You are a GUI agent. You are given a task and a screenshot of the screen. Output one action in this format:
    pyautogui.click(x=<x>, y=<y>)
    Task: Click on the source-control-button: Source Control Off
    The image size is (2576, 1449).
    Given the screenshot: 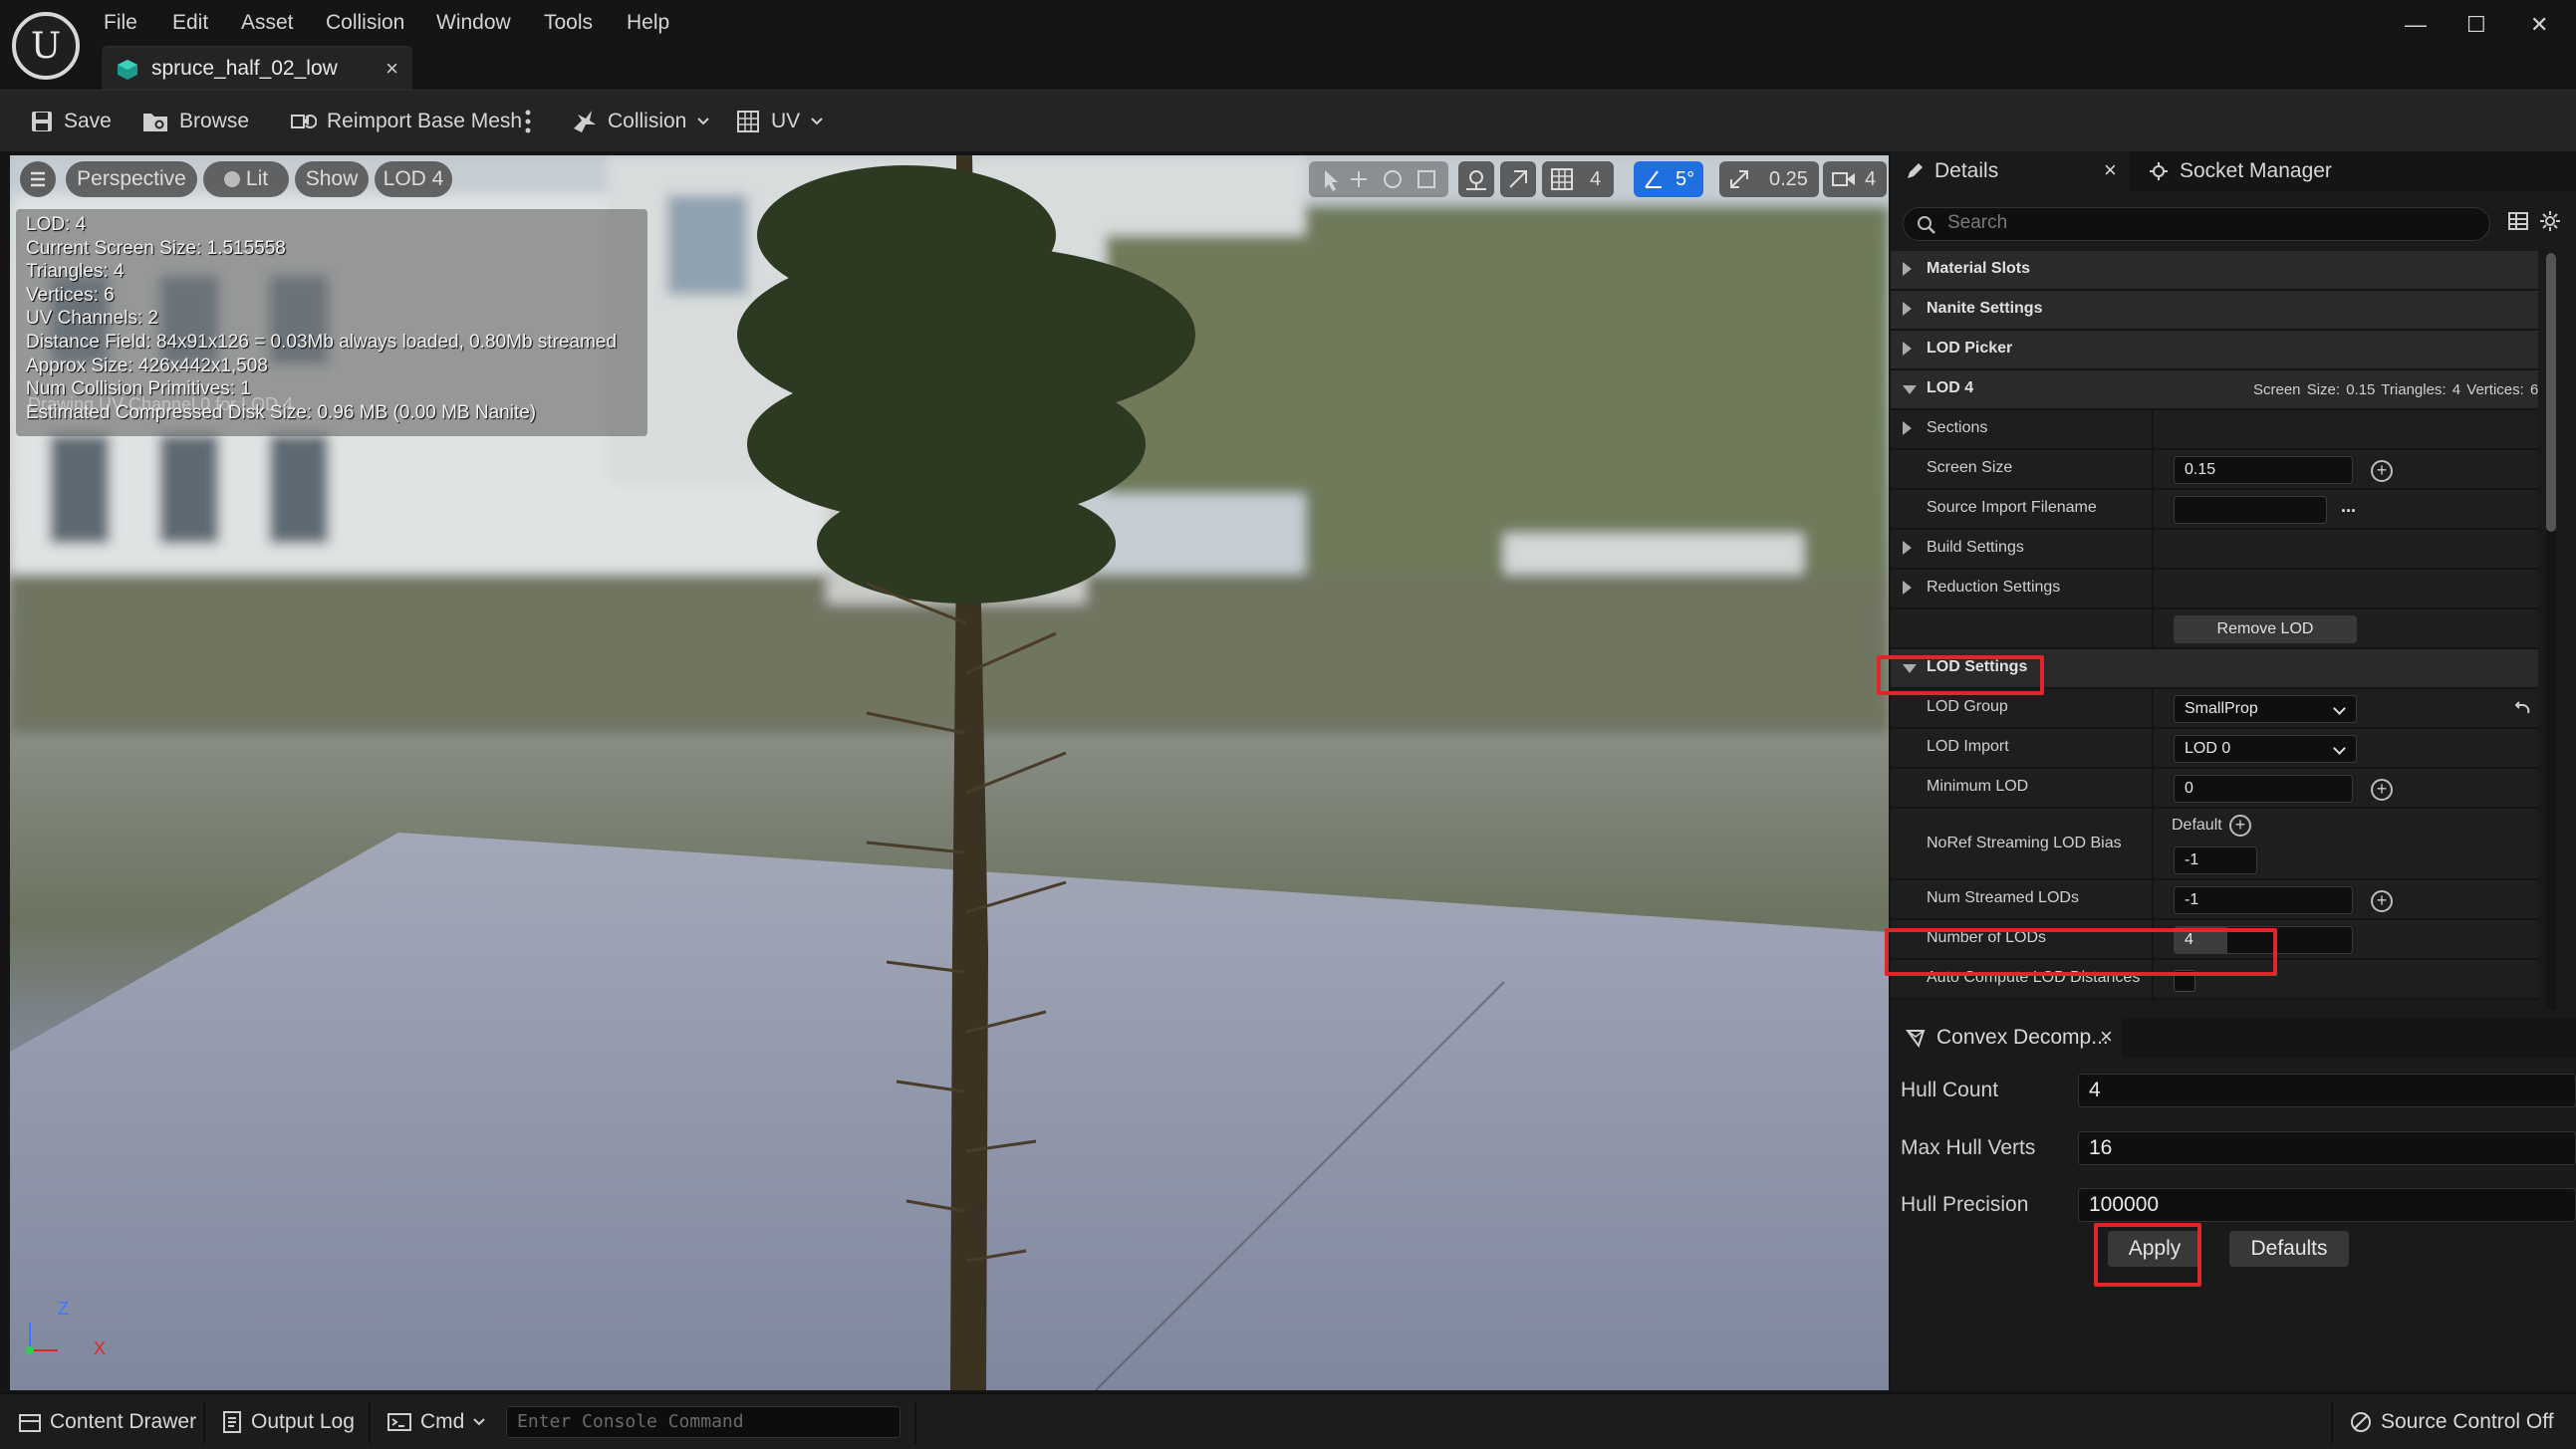 What is the action you would take?
    pyautogui.click(x=2451, y=1422)
    